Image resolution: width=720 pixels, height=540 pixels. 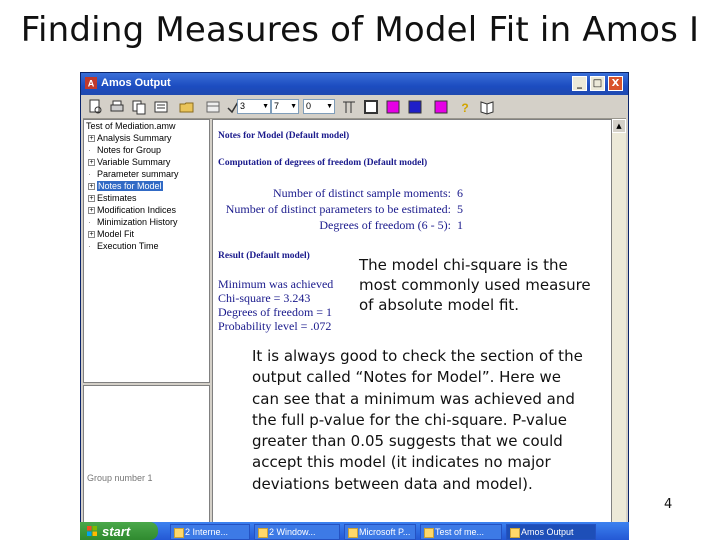 What do you see at coordinates (579, 83) in the screenshot?
I see `minimize-button: _` at bounding box center [579, 83].